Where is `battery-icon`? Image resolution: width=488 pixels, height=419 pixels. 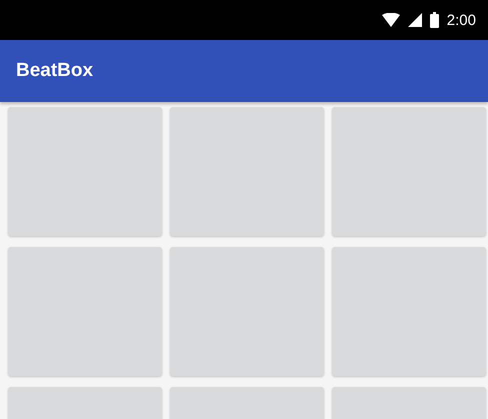 battery-icon is located at coordinates (434, 20).